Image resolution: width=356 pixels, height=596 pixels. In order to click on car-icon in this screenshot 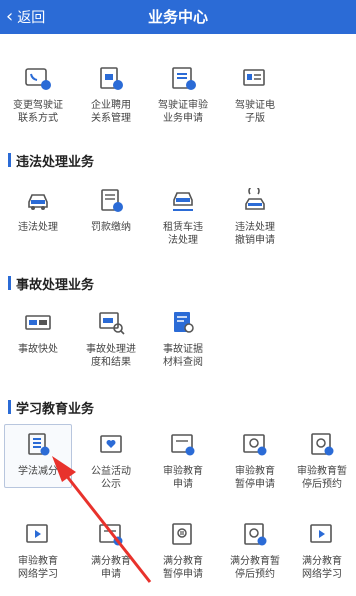, I will do `click(38, 201)`.